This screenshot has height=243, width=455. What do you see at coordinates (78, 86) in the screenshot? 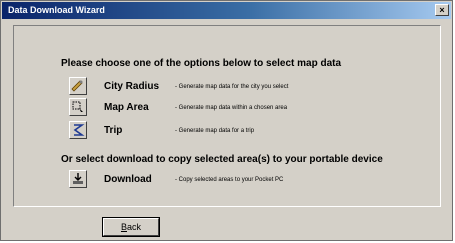
I see `city-radius-icon` at bounding box center [78, 86].